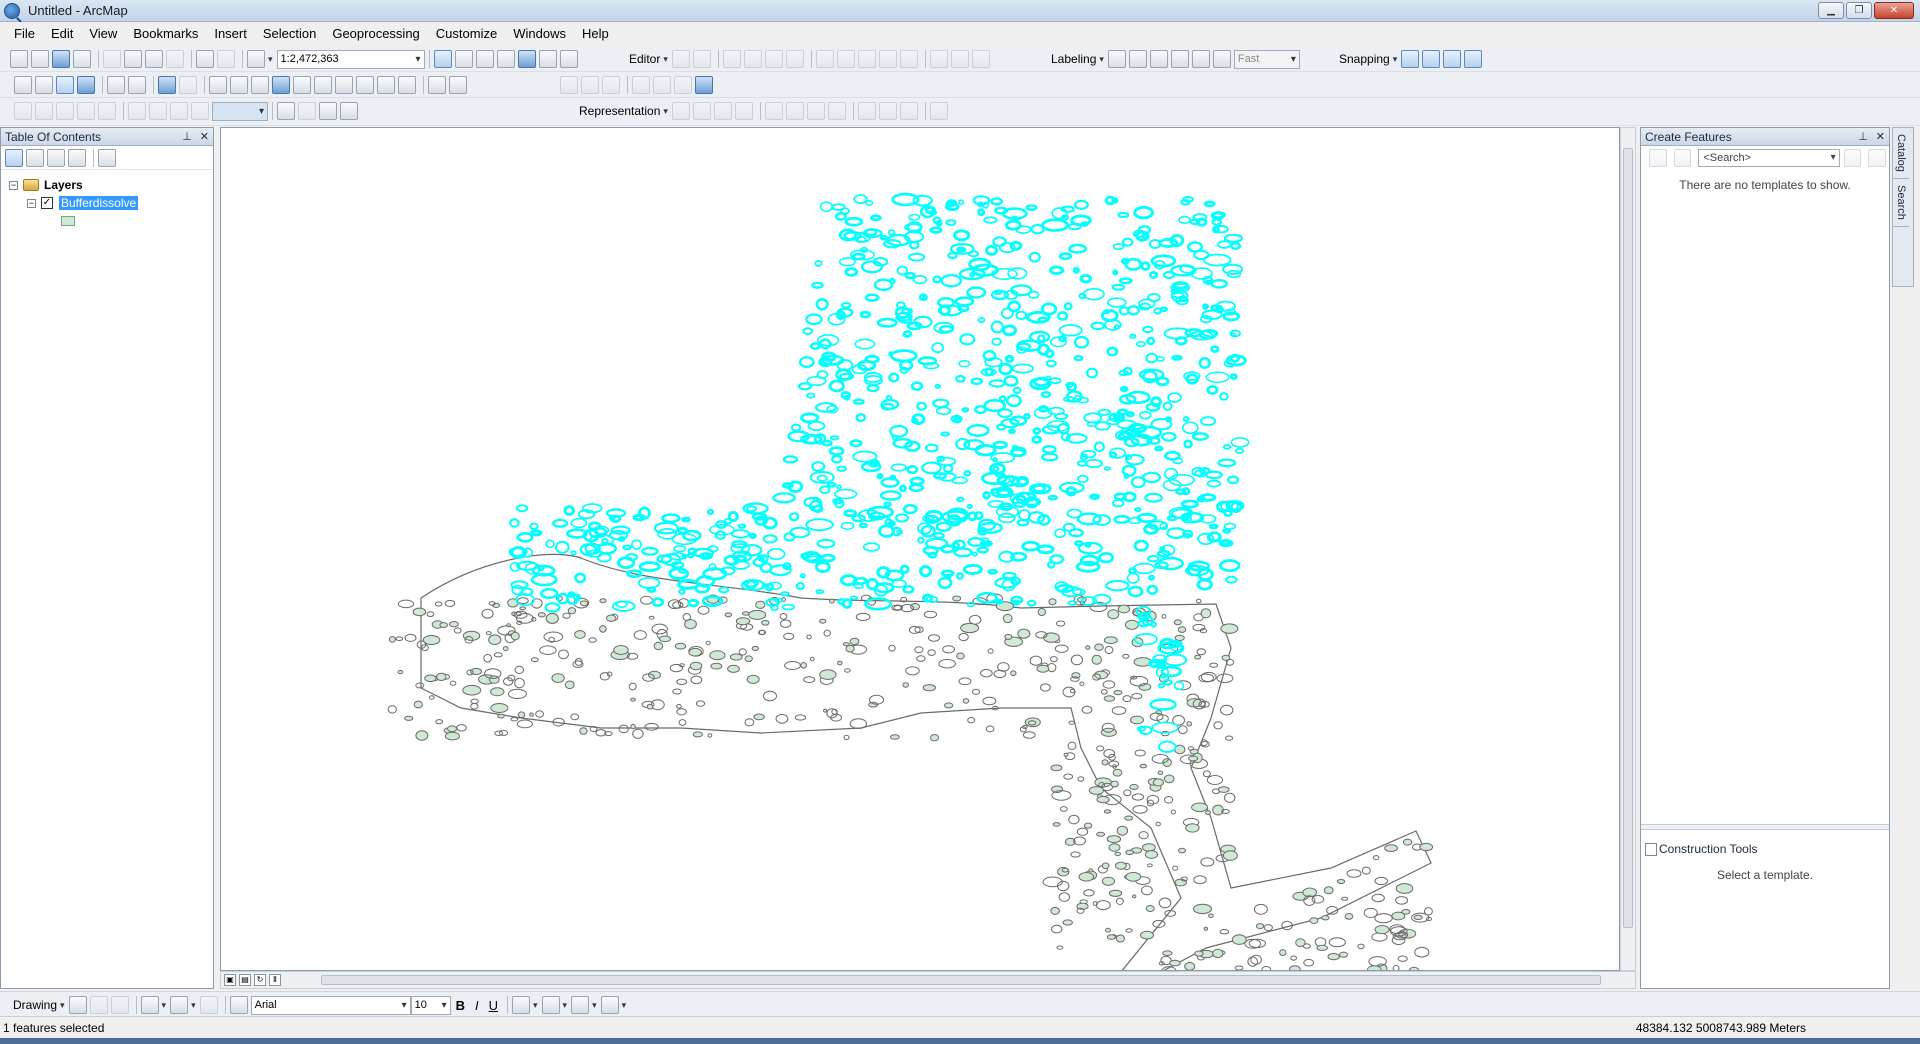 This screenshot has width=1920, height=1044. I want to click on find-route-icon, so click(386, 85).